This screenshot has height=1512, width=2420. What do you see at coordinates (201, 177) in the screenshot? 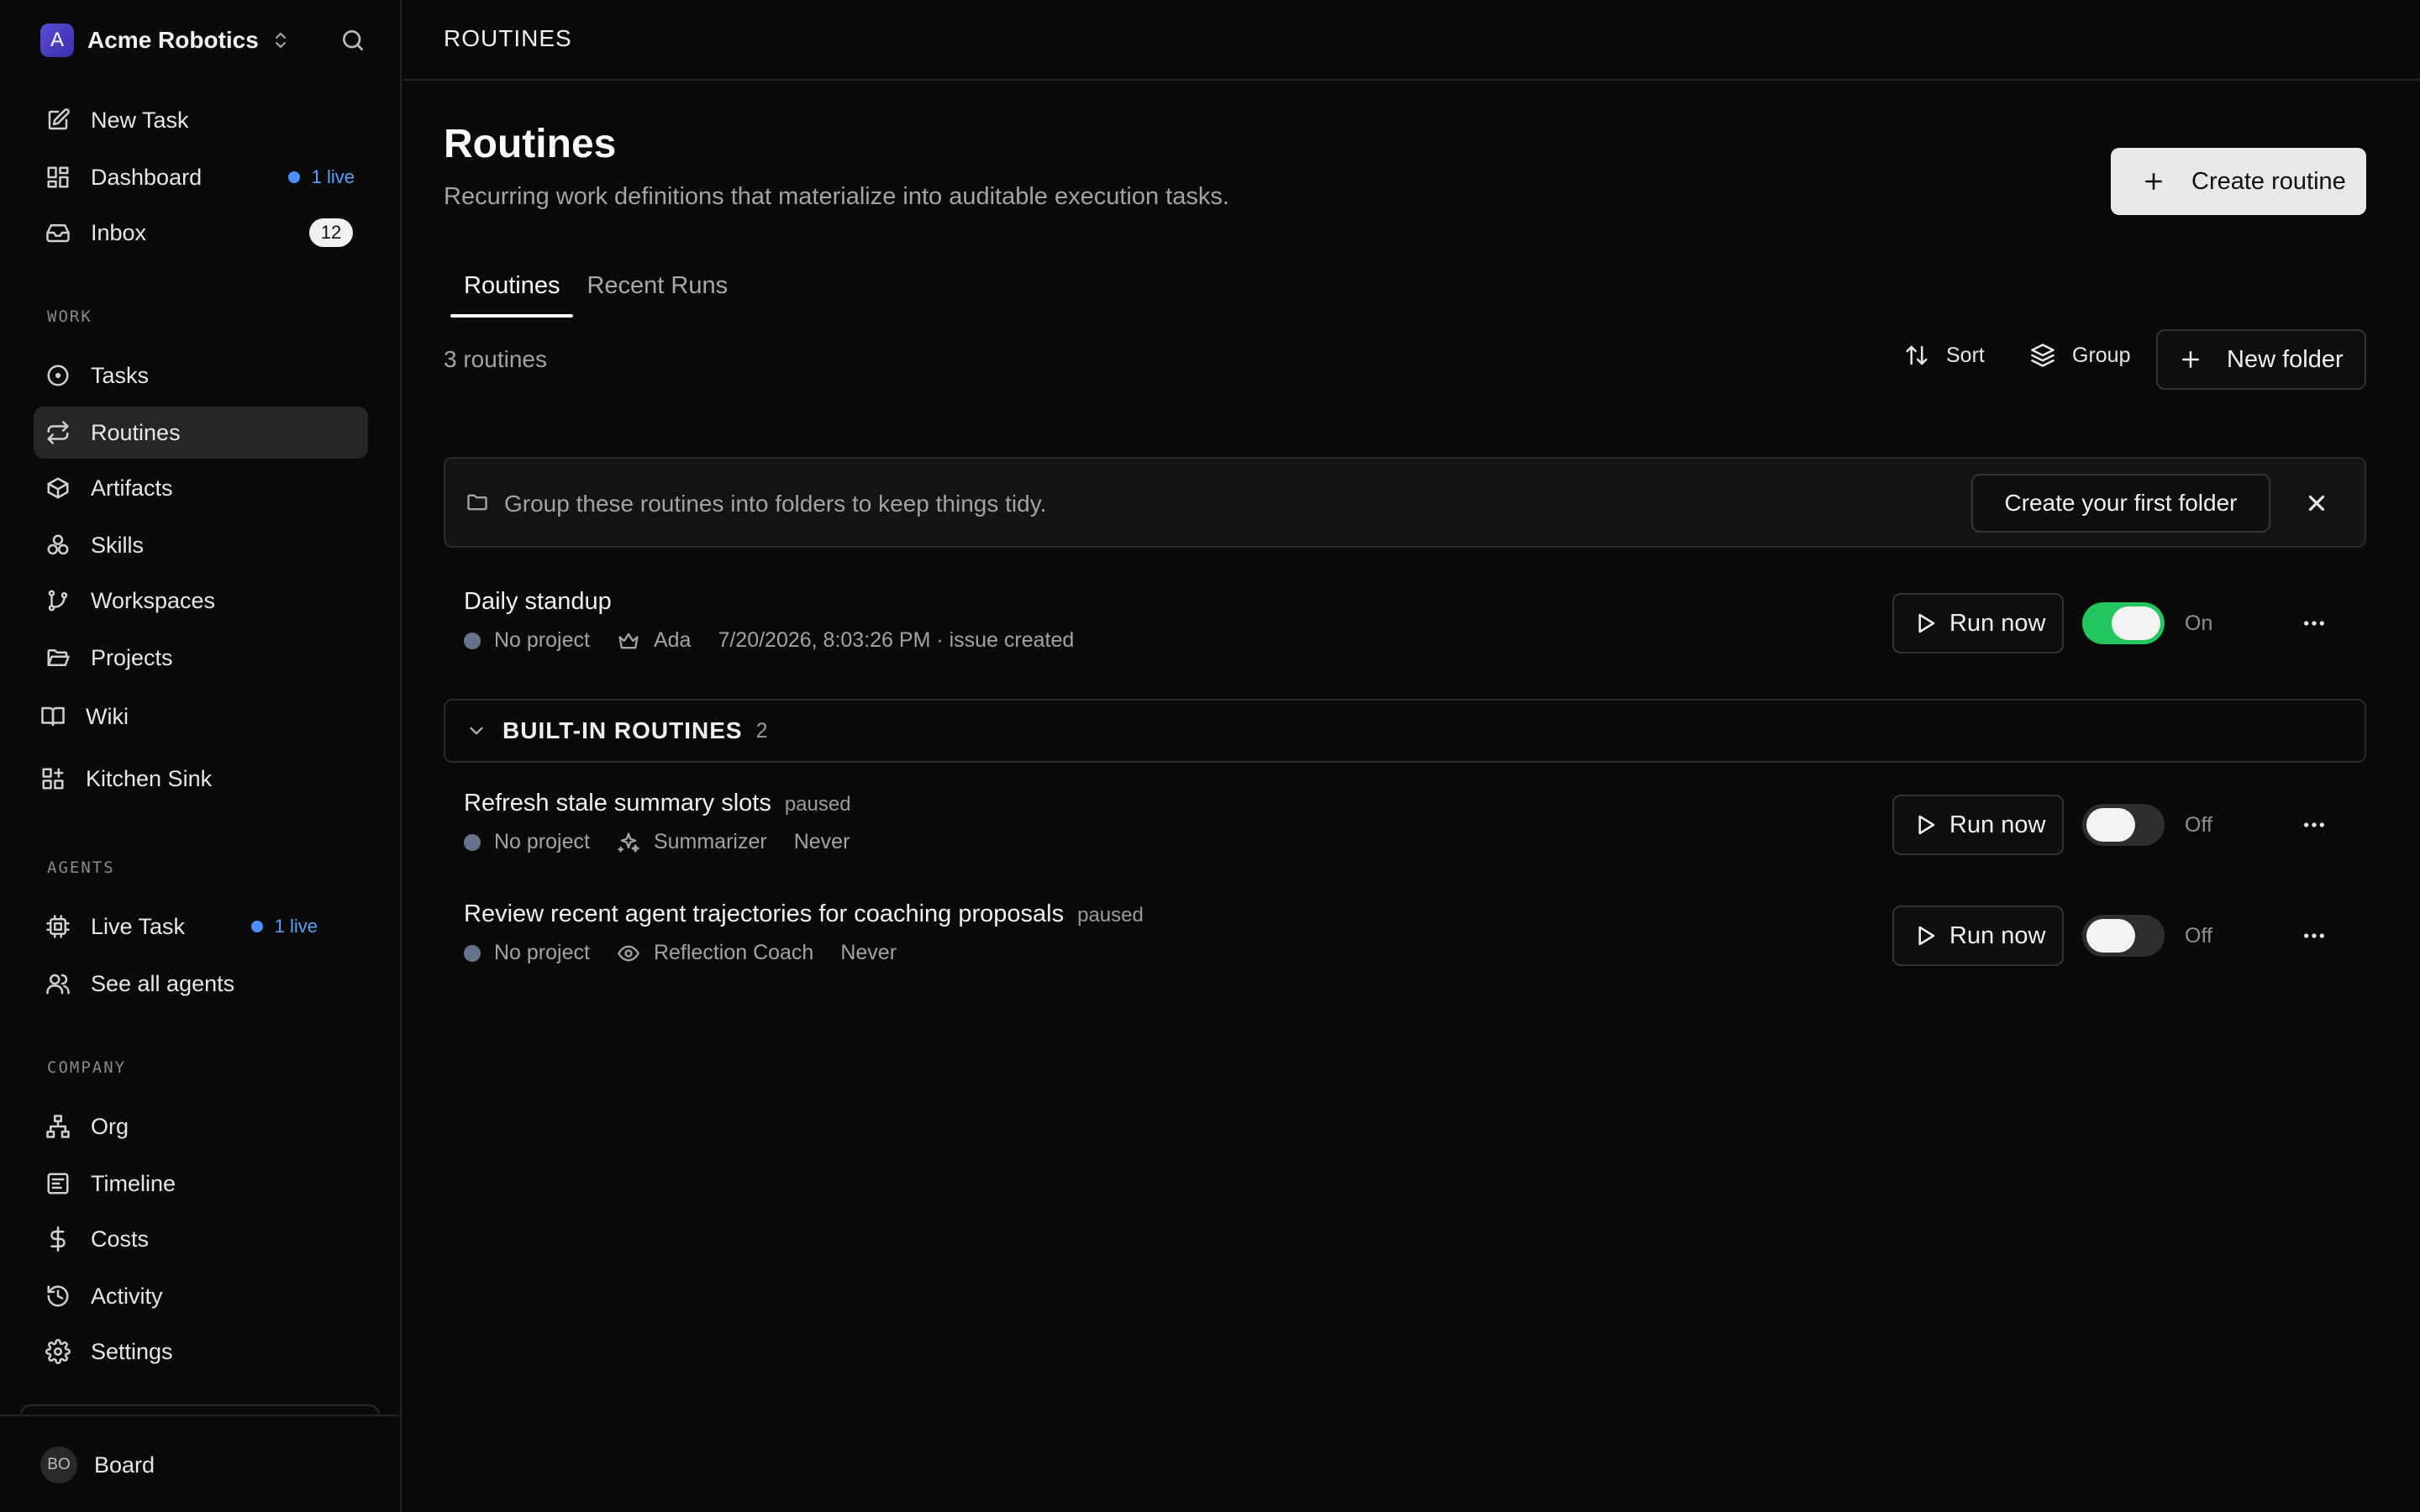
I see `sidebar-item-dashboard: Dashboard 1 live` at bounding box center [201, 177].